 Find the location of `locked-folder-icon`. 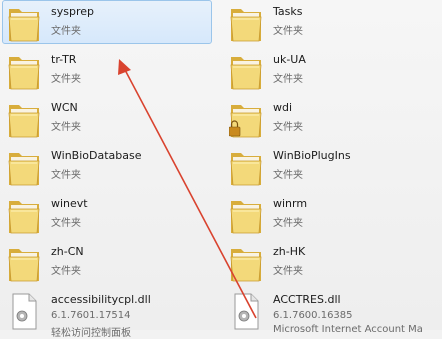

locked-folder-icon is located at coordinates (246, 119).